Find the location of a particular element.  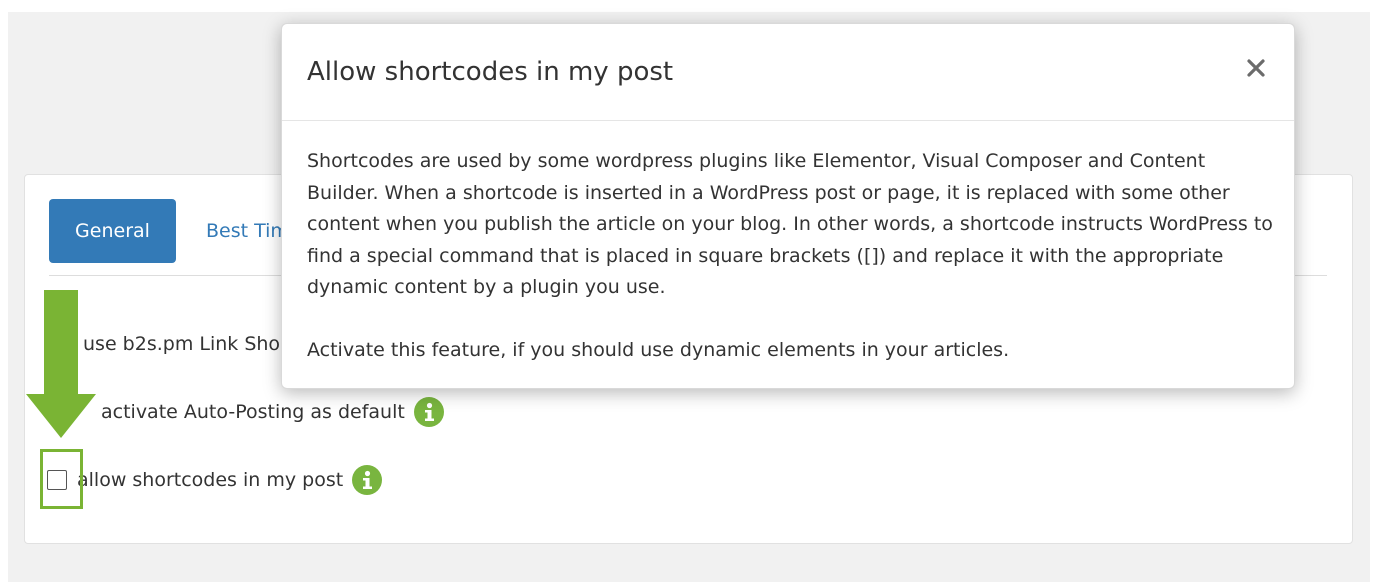

tab-general: General is located at coordinates (112, 231).